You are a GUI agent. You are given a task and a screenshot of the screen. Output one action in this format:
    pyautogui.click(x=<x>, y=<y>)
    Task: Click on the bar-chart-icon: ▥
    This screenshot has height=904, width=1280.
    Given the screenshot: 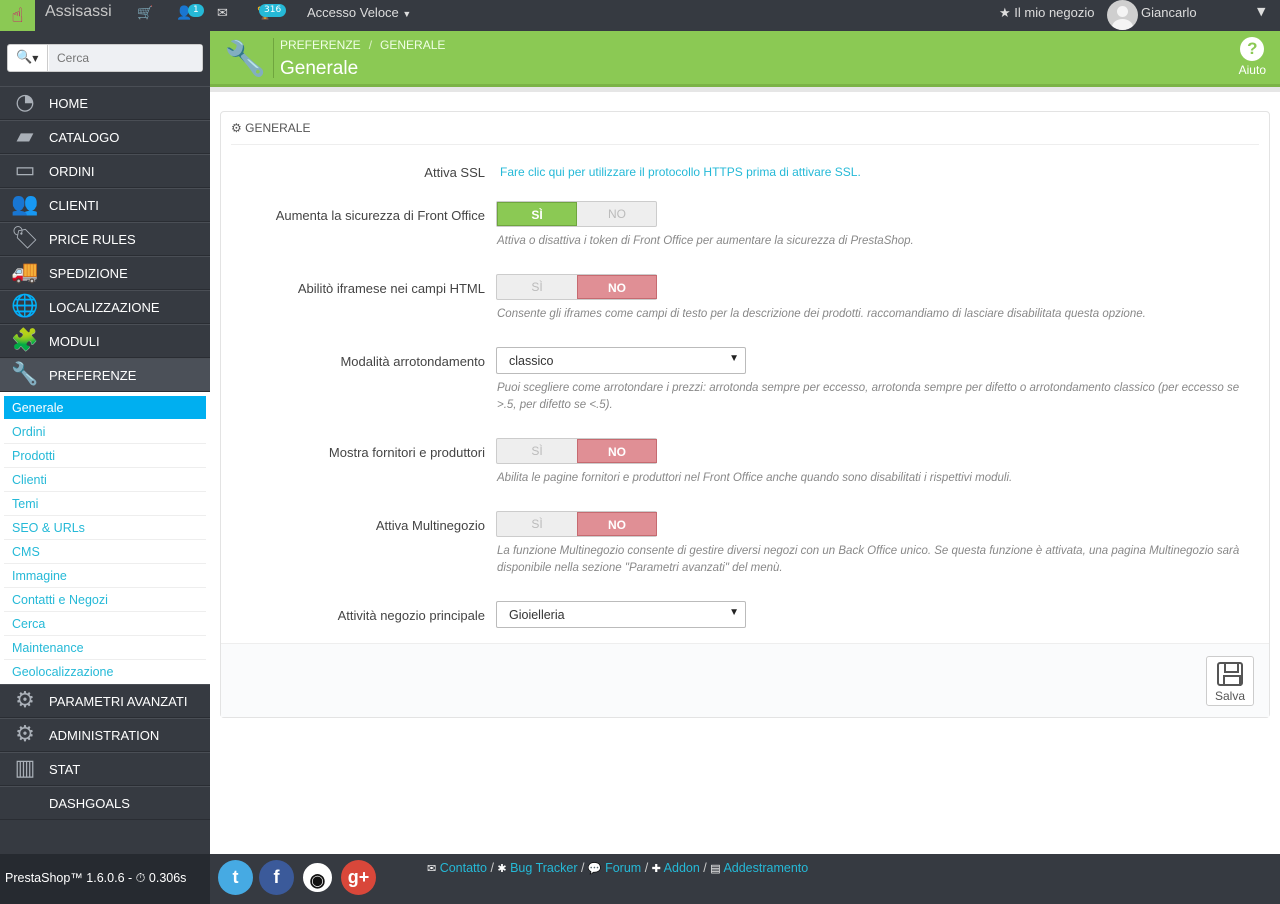 What is the action you would take?
    pyautogui.click(x=25, y=768)
    